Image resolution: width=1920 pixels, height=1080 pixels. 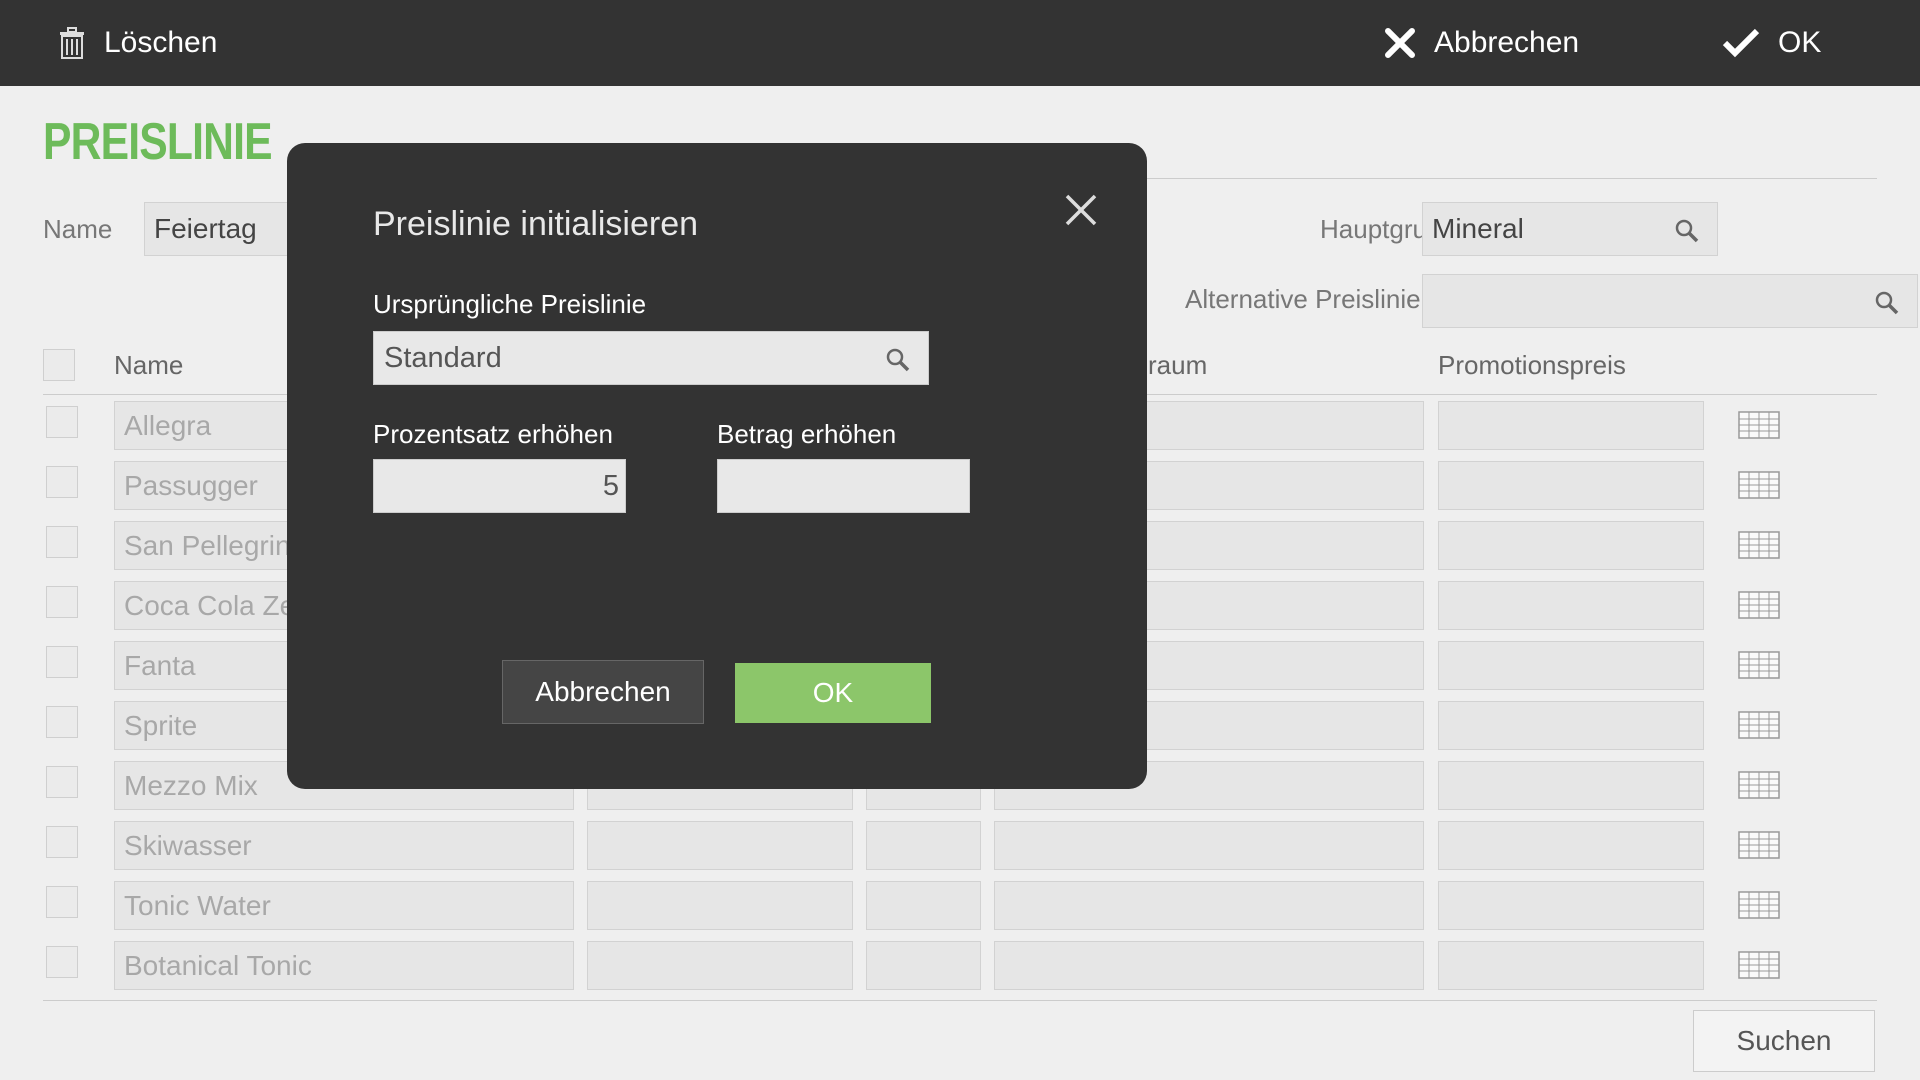 What do you see at coordinates (1507, 42) in the screenshot?
I see `cancel-label: Abbrechen` at bounding box center [1507, 42].